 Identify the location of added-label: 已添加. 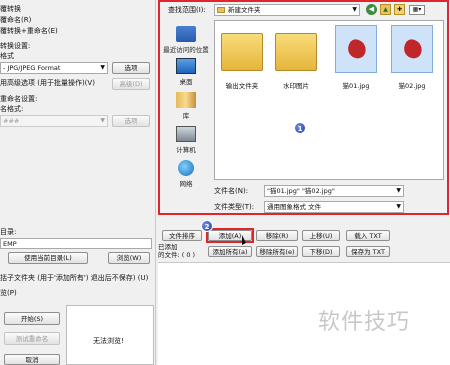
(168, 247).